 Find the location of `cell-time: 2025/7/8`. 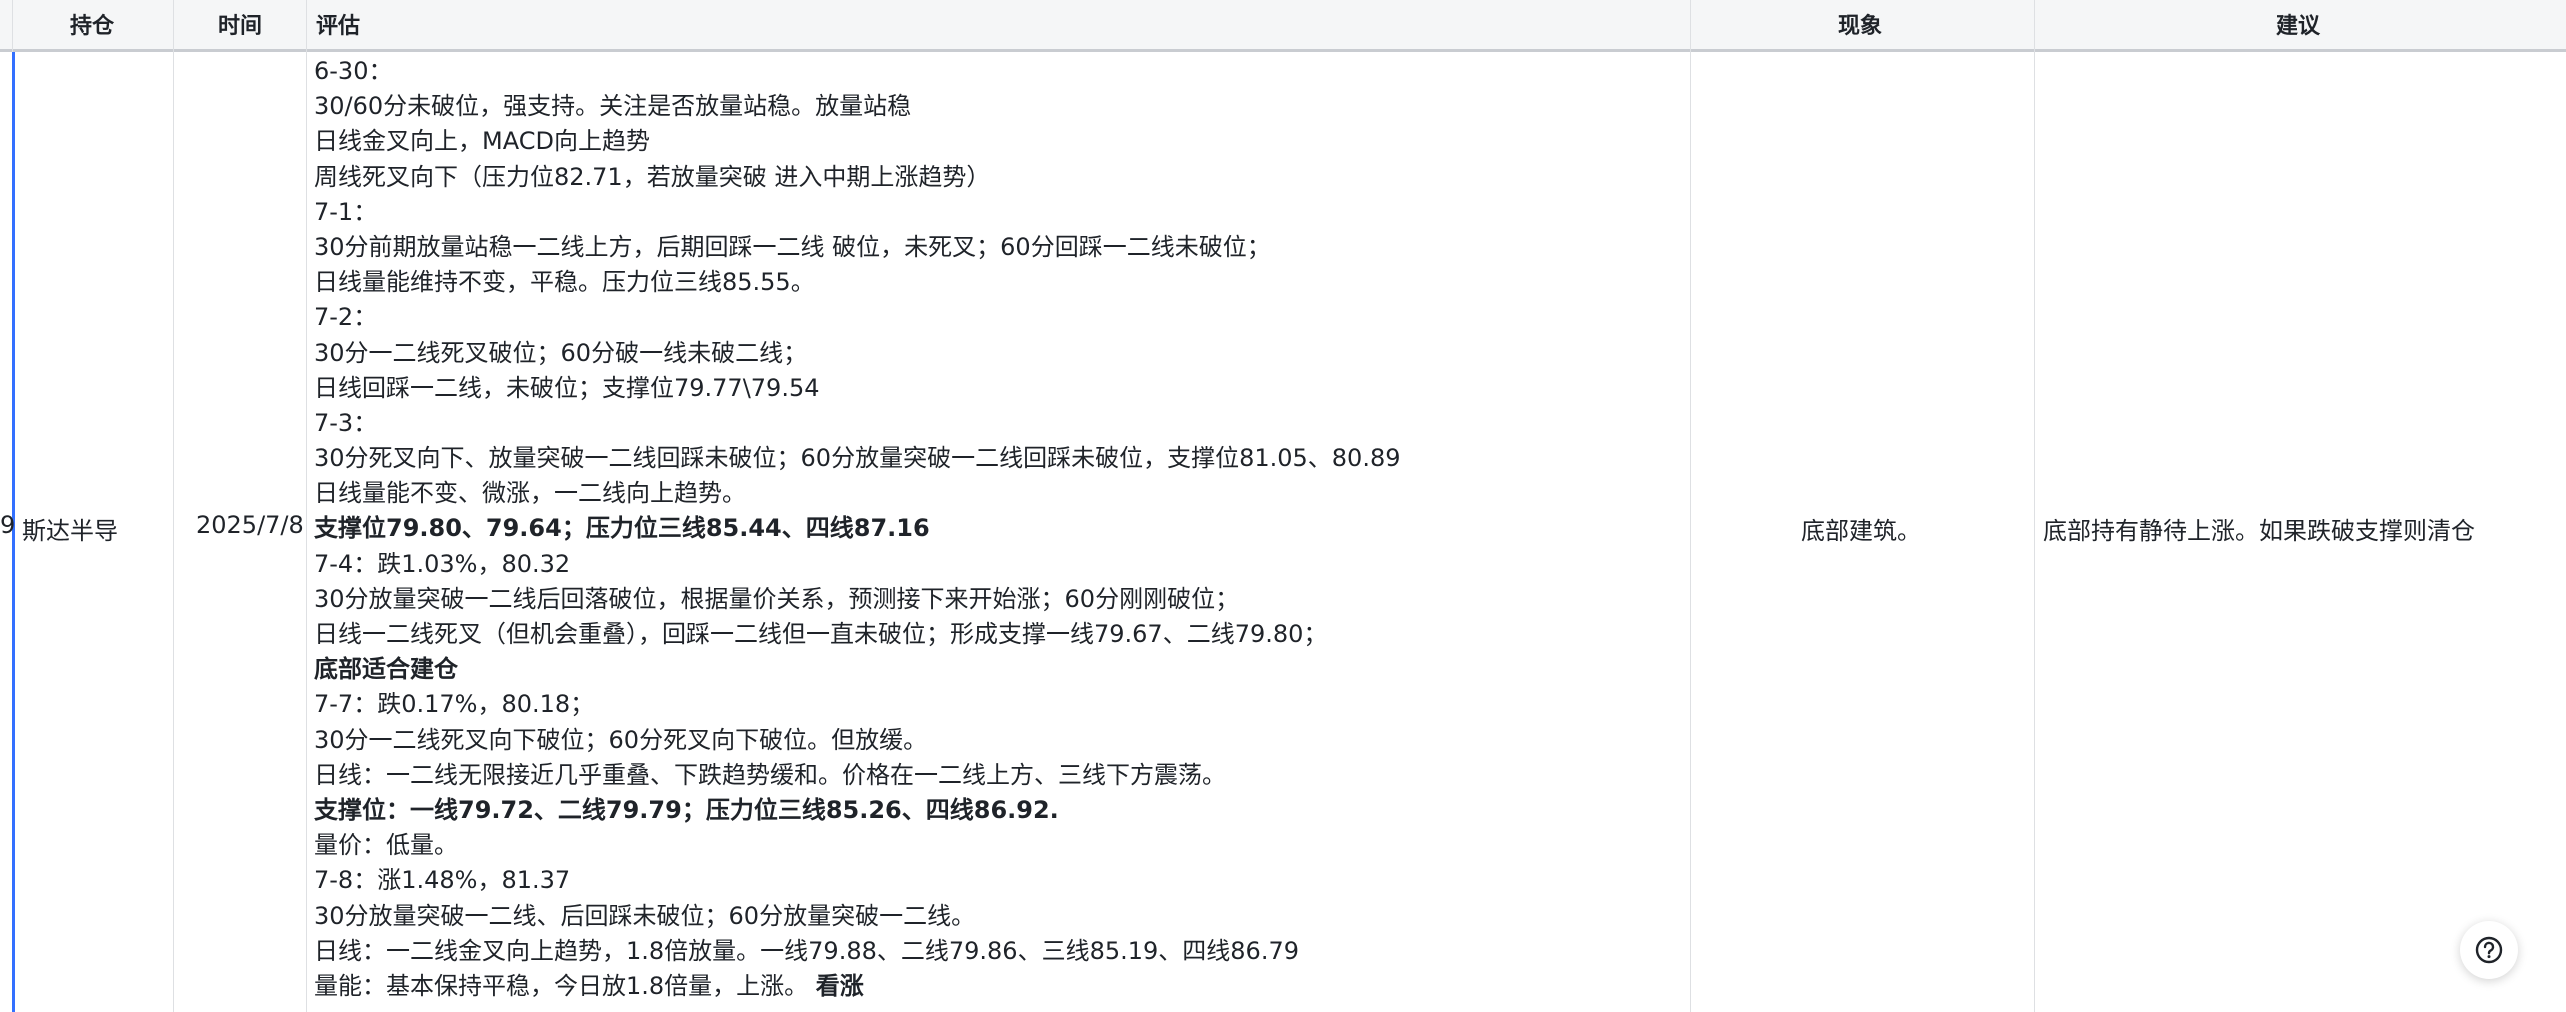

cell-time: 2025/7/8 is located at coordinates (250, 525).